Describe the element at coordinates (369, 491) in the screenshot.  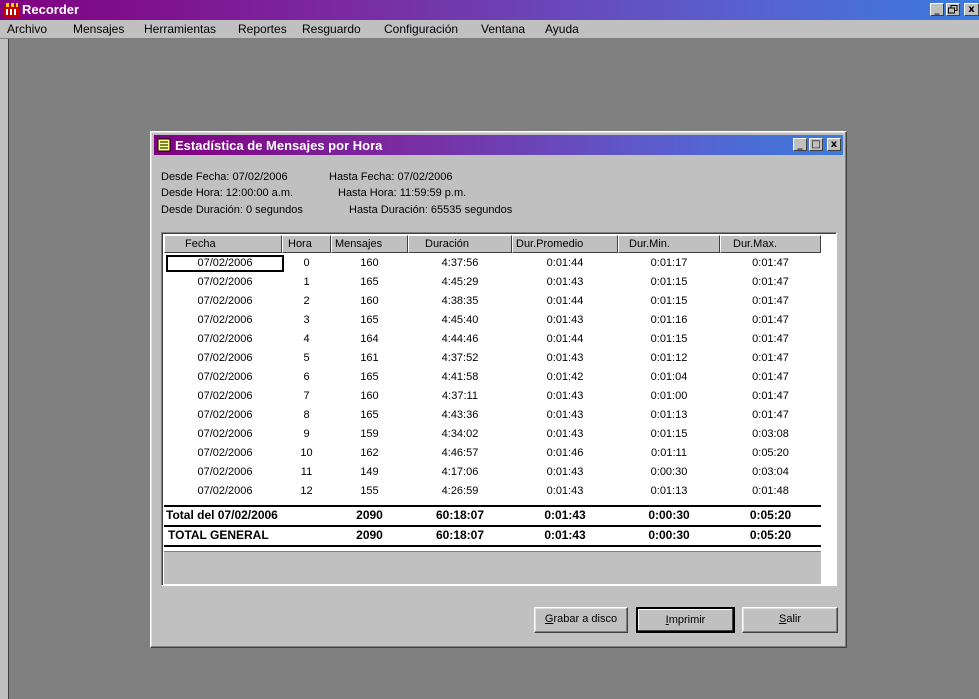
I see `cell-mensajes: 155` at that location.